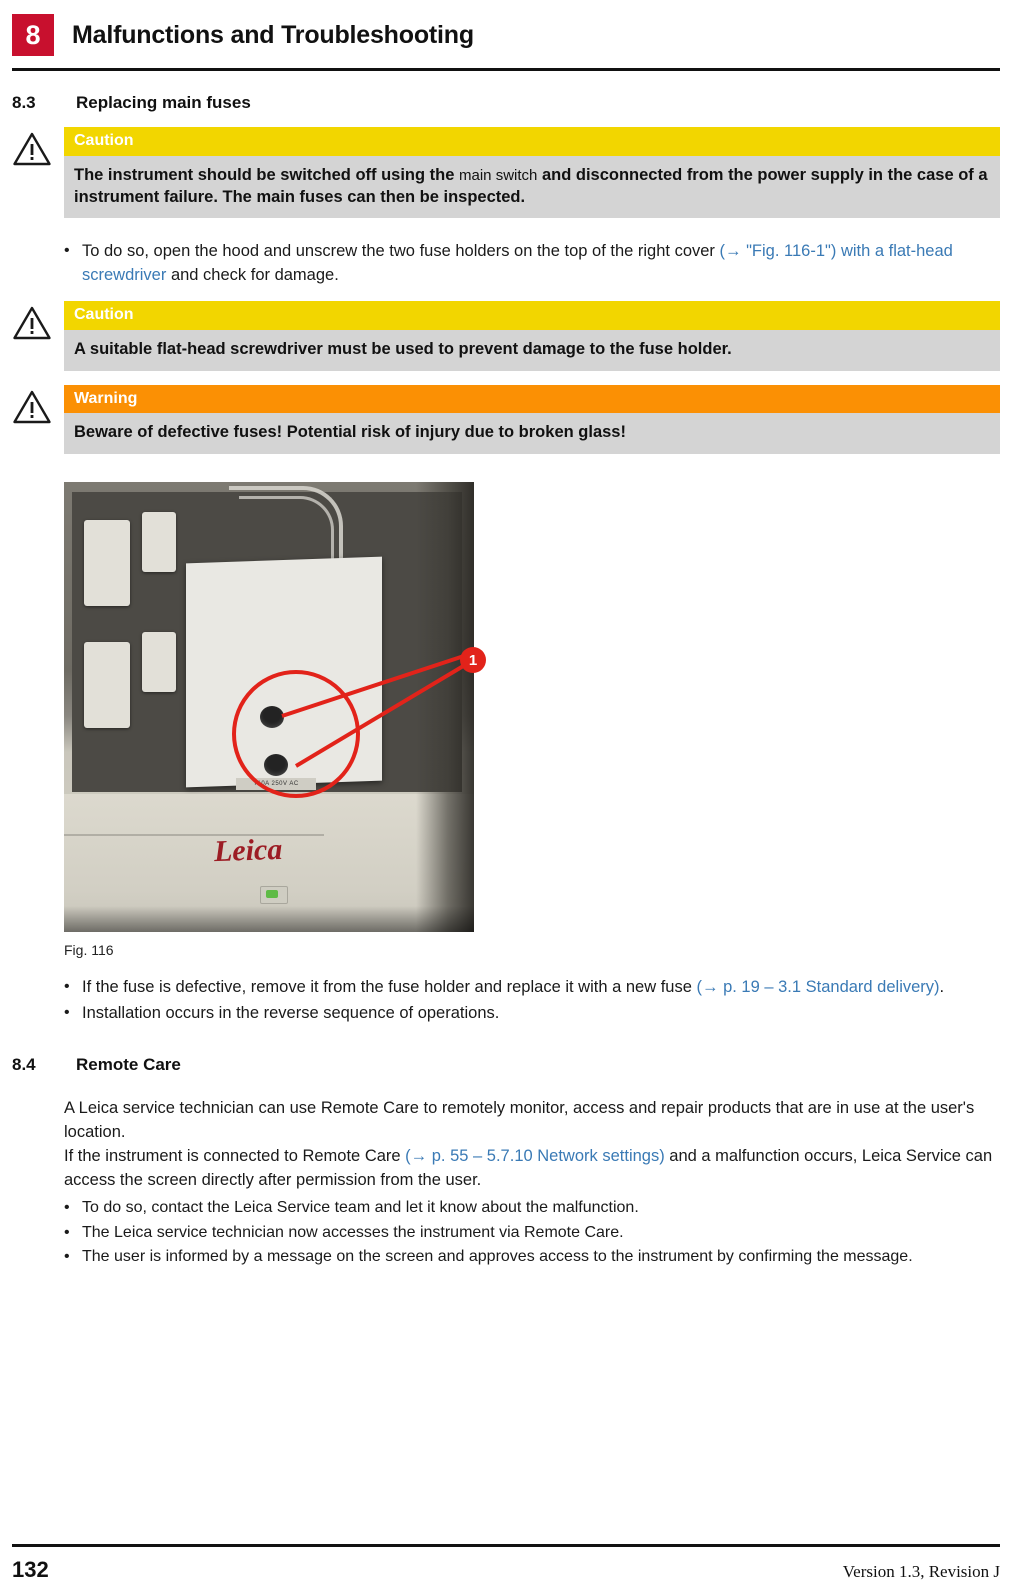 The width and height of the screenshot is (1012, 1595). Describe the element at coordinates (273, 34) in the screenshot. I see `chapter-title: Malfunctions and Troubleshooting` at that location.